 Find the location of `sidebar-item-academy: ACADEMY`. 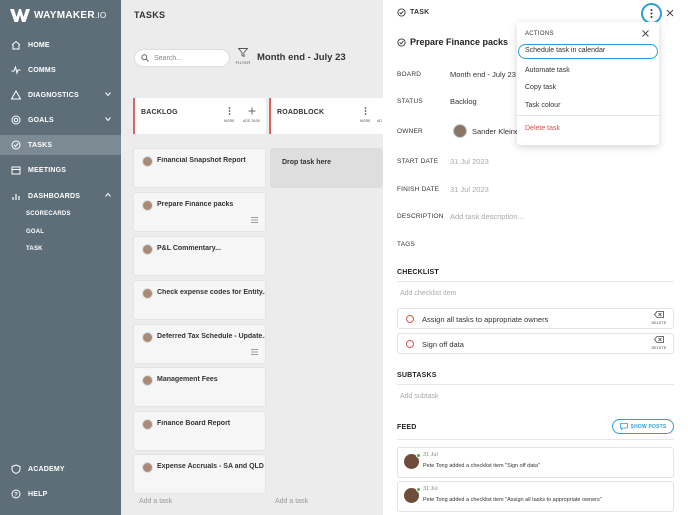

sidebar-item-academy: ACADEMY is located at coordinates (60, 469).